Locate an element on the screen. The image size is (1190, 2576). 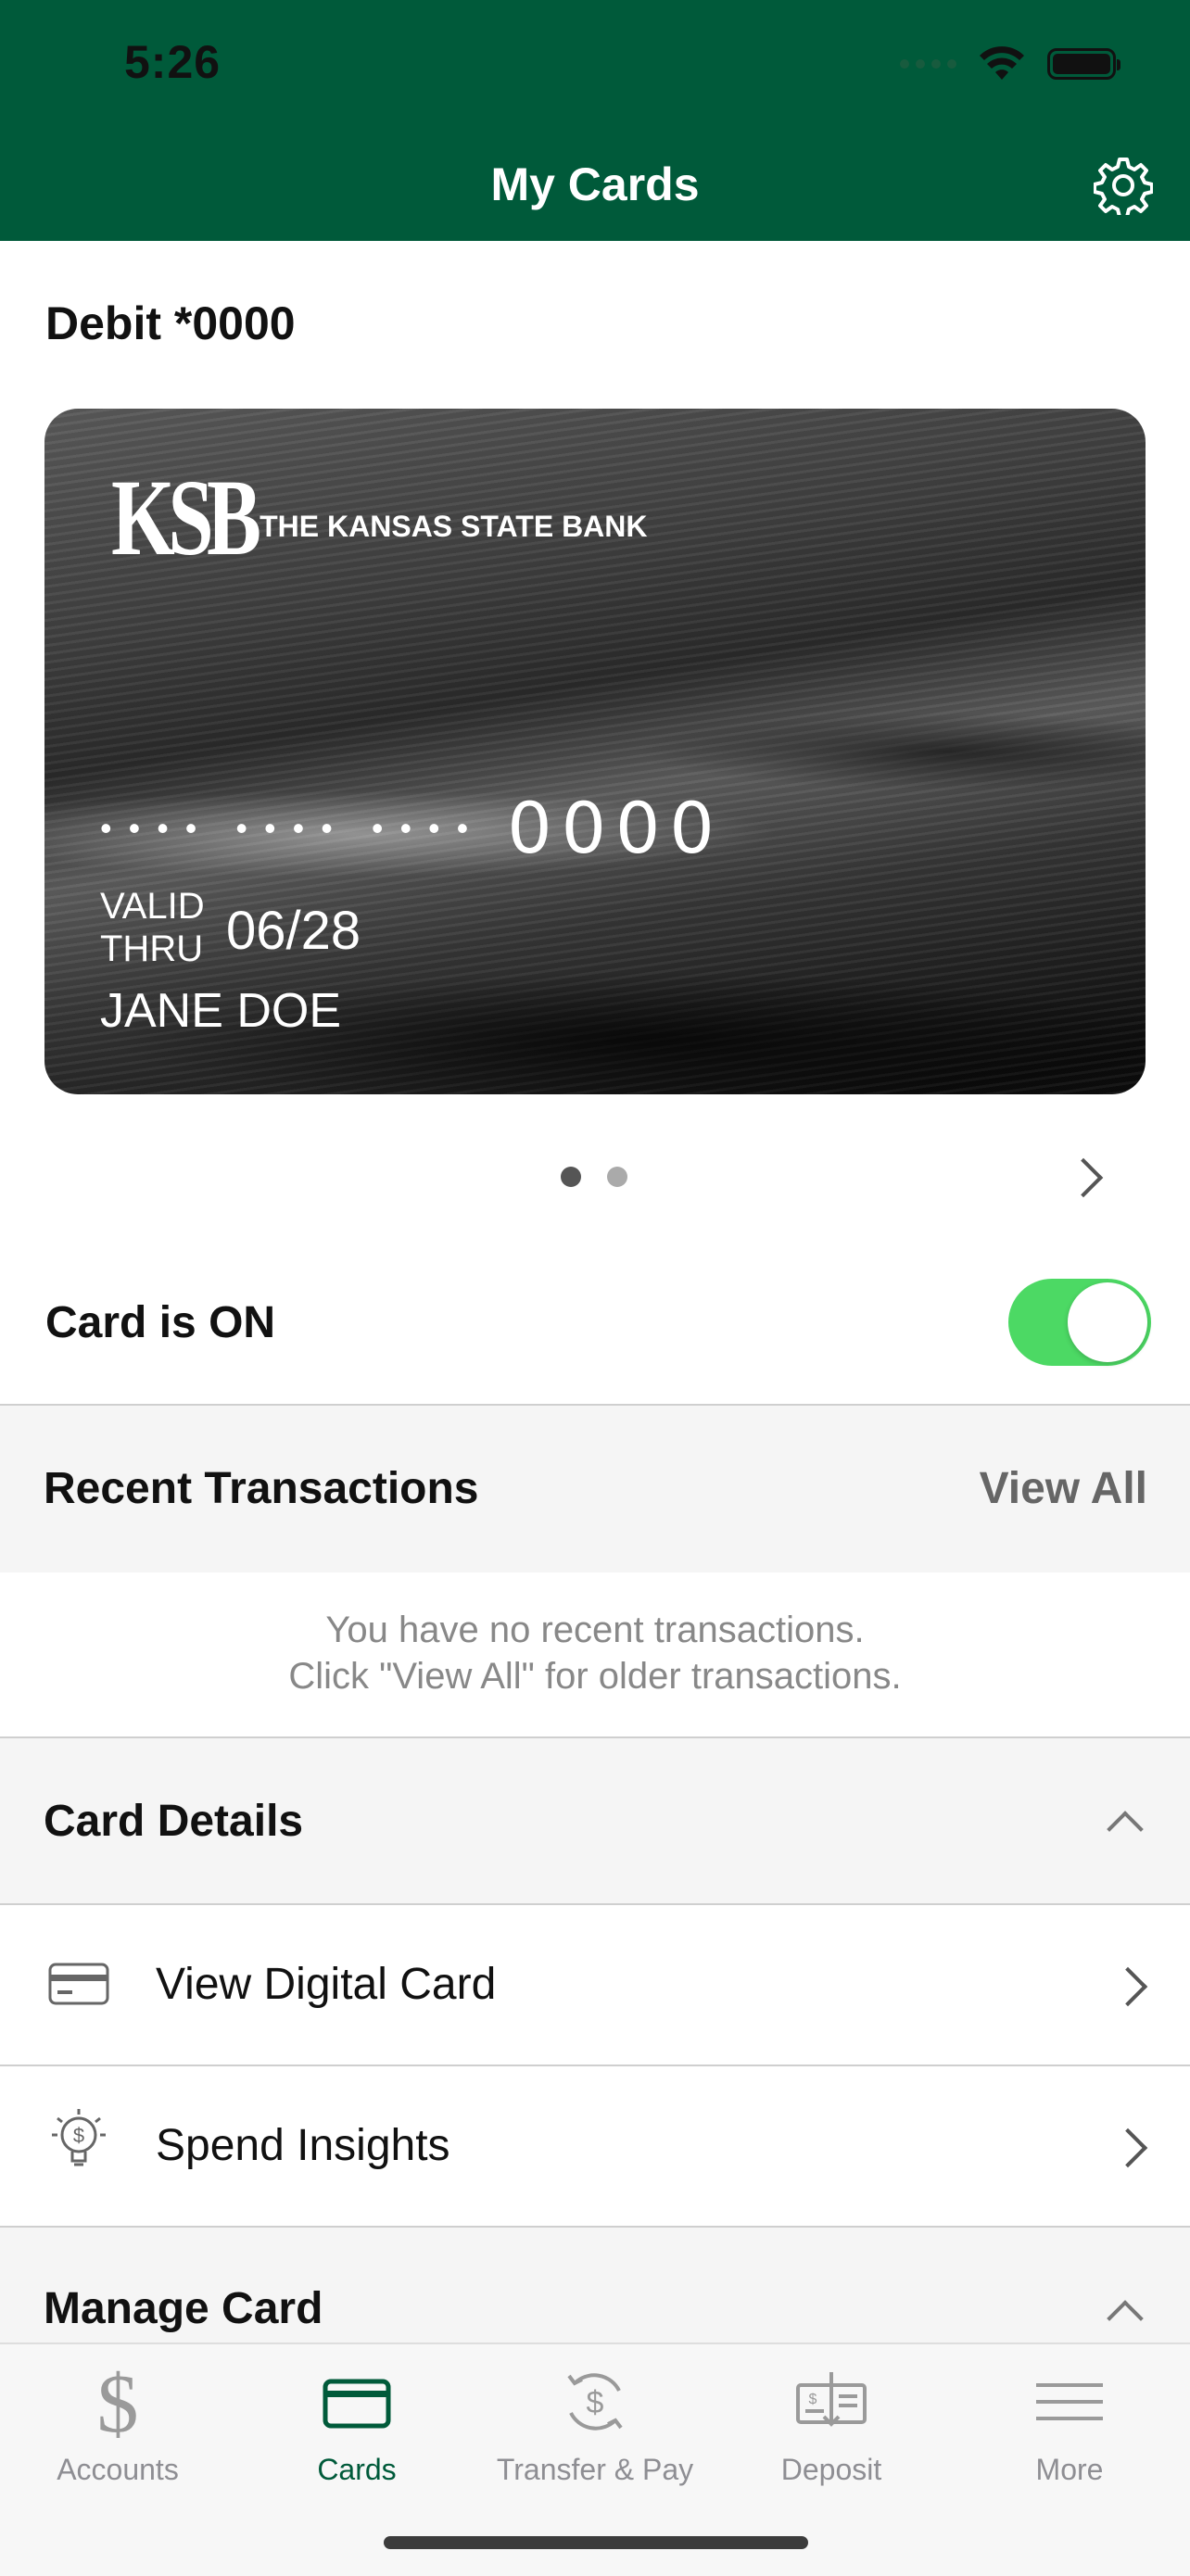
toggle-knob is located at coordinates (1107, 1322).